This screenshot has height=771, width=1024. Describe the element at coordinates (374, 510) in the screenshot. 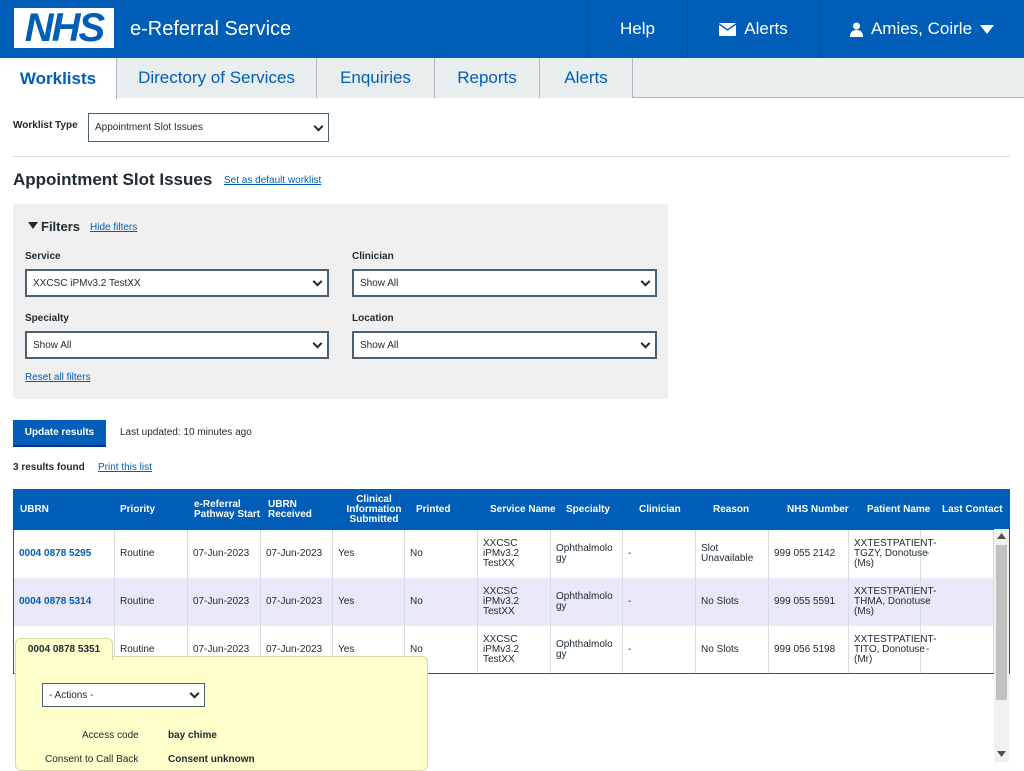

I see `col-clinical-info: Clinical Information Submitted` at that location.